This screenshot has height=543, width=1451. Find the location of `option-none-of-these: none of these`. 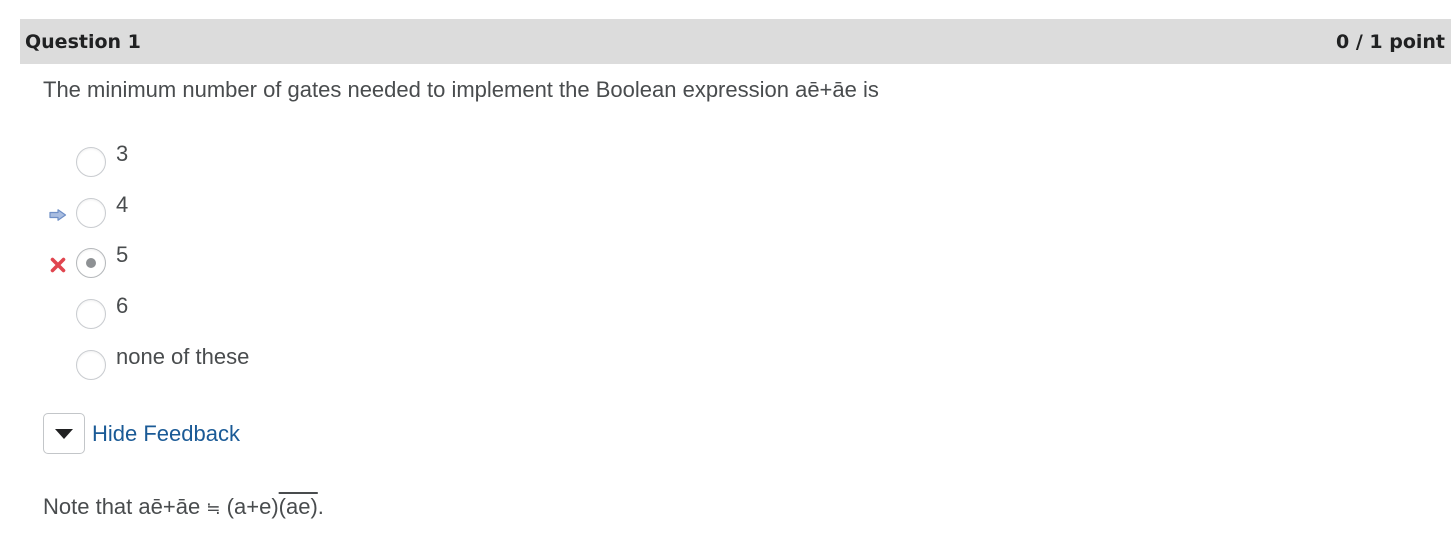

option-none-of-these: none of these is located at coordinates (300, 364).